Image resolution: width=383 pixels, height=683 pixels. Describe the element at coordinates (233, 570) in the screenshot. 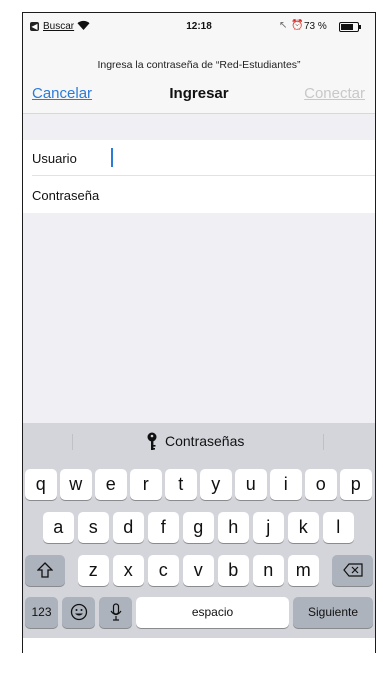

I see `key-b: b` at that location.